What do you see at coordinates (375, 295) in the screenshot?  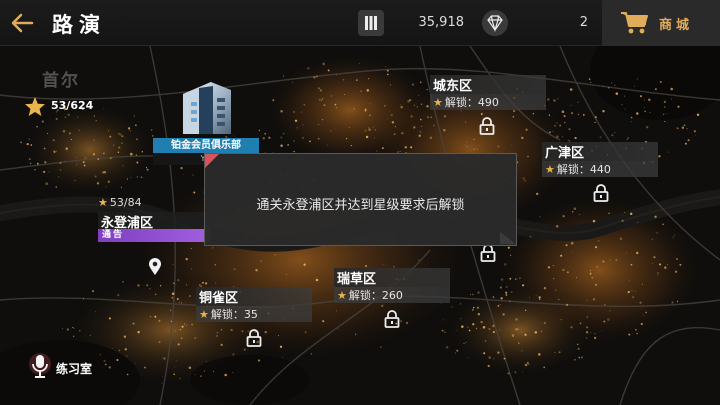 I see `unlock-cost-text: 解锁：260` at bounding box center [375, 295].